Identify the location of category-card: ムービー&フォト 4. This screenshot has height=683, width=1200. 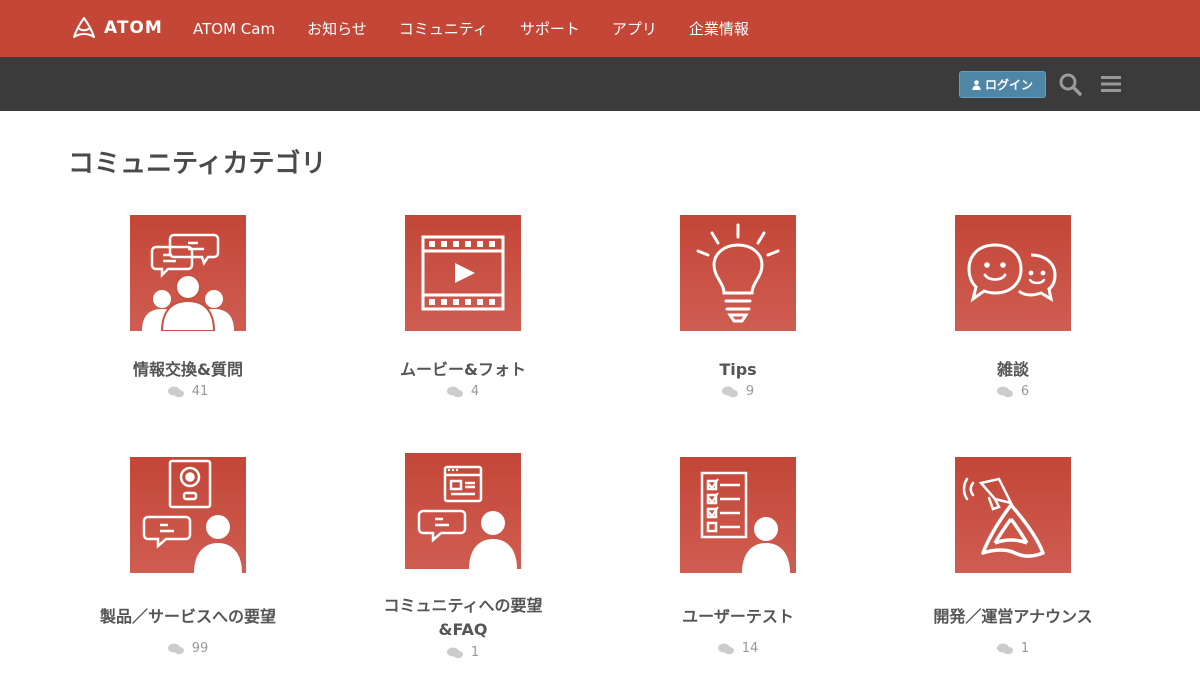
(463, 310).